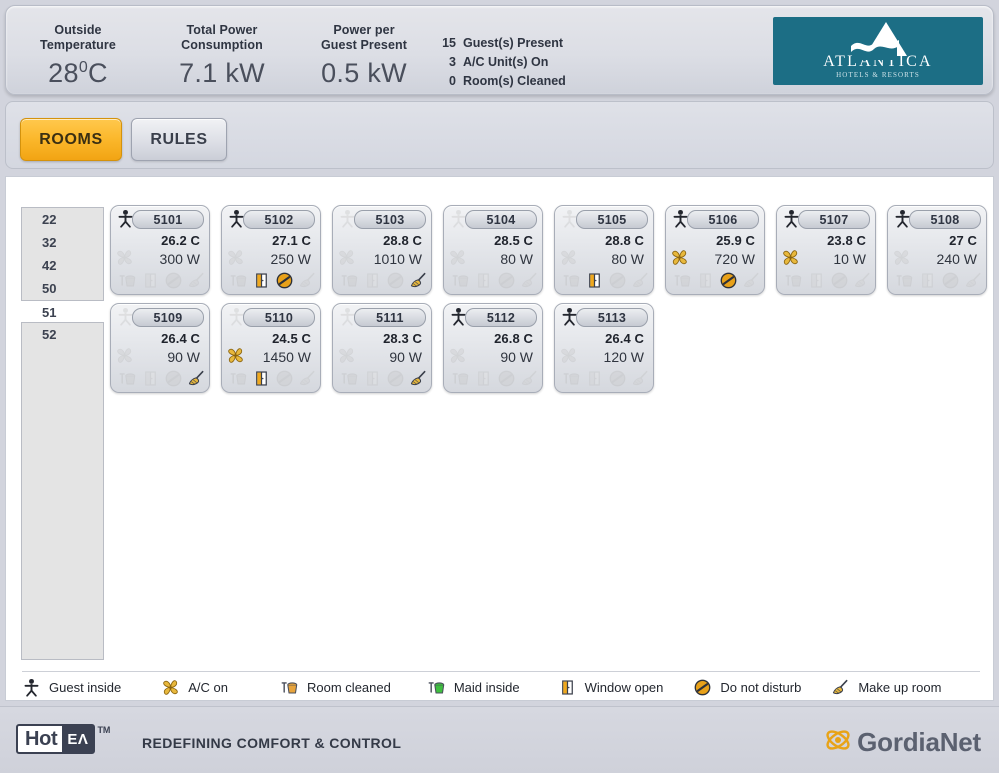  I want to click on room-card-5103: 5103 28.8 C 1010 W, so click(382, 250).